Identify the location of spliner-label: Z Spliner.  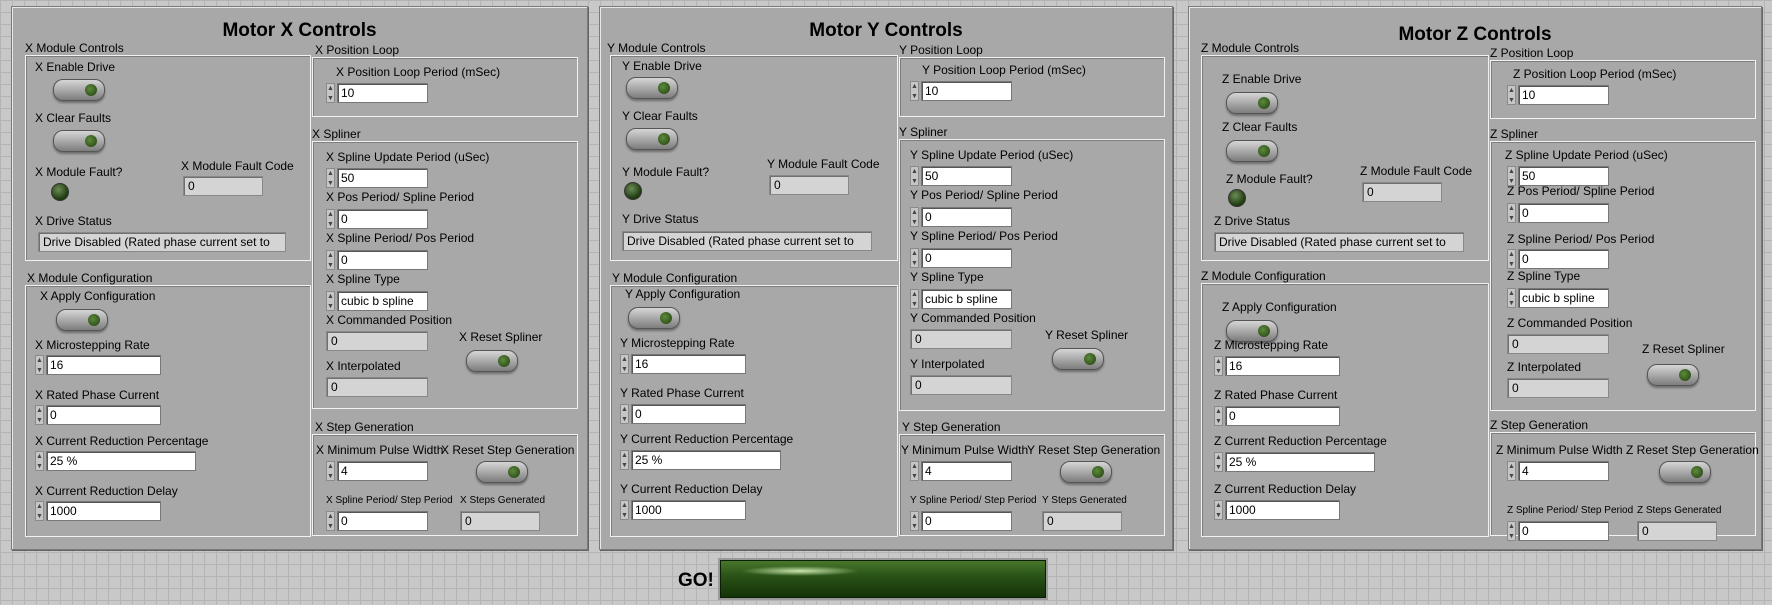
(1514, 134).